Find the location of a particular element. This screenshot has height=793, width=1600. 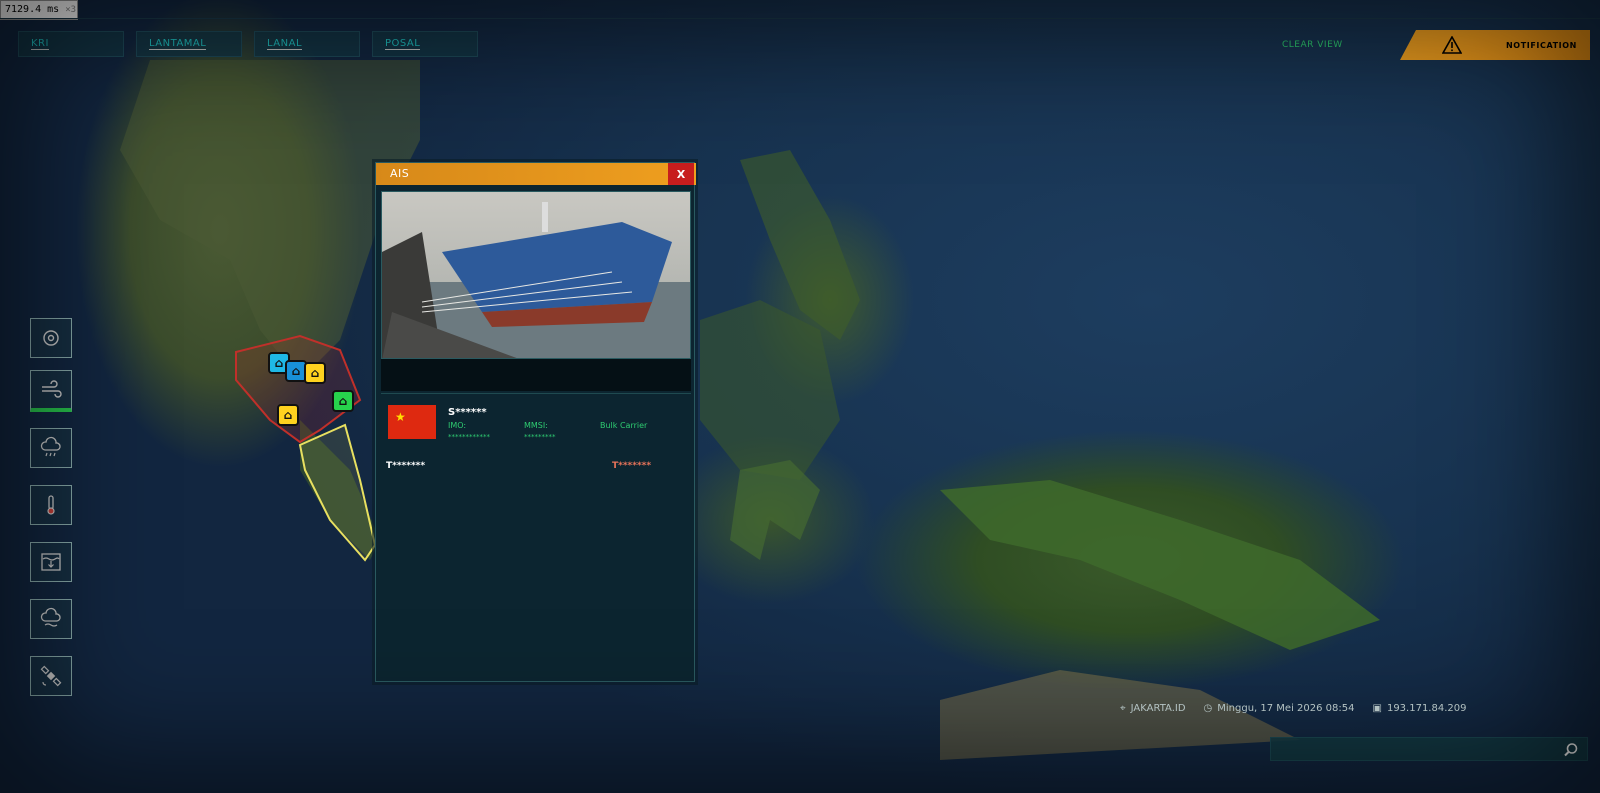

cyclone-button is located at coordinates (51, 338).